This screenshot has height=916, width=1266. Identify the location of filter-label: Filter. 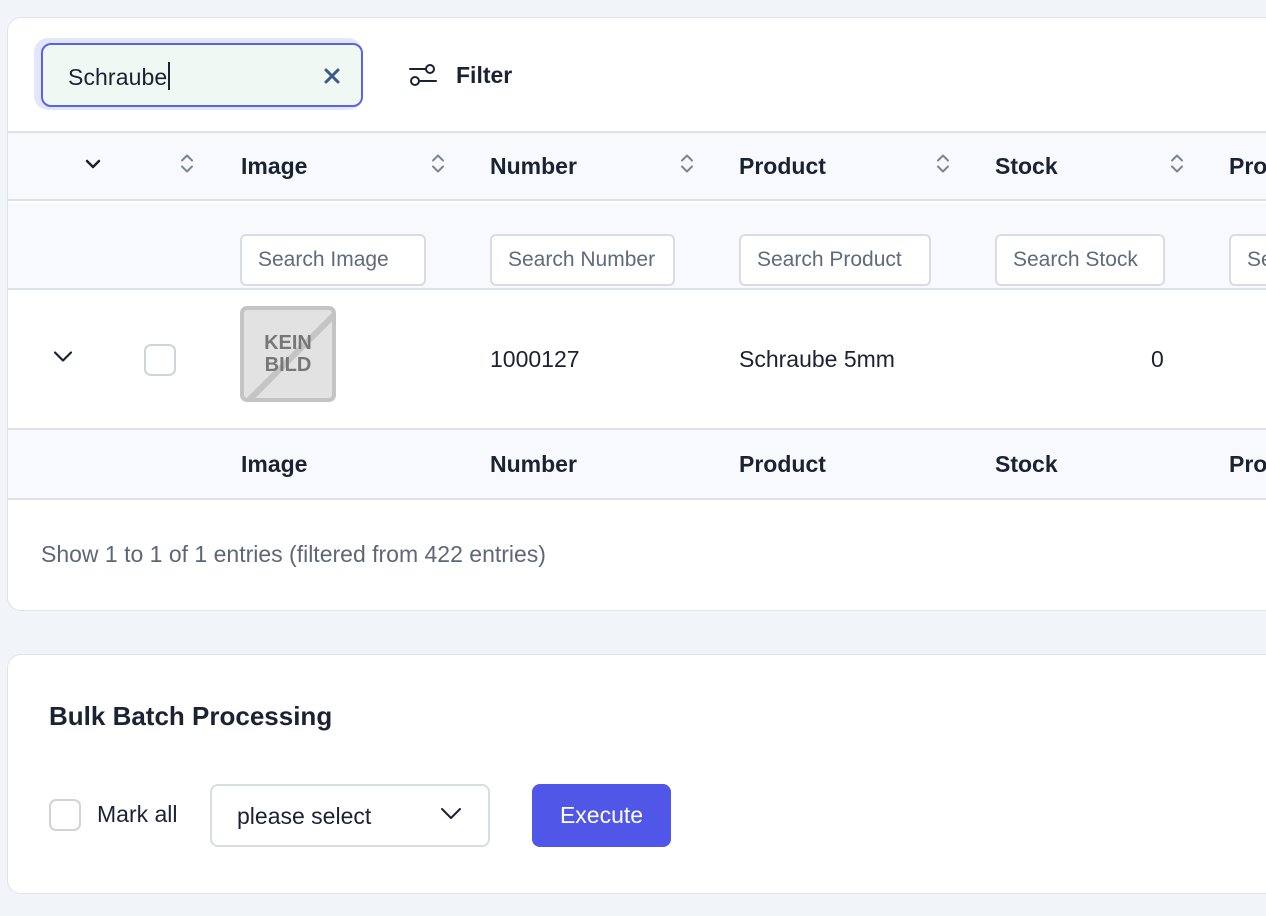
(484, 74).